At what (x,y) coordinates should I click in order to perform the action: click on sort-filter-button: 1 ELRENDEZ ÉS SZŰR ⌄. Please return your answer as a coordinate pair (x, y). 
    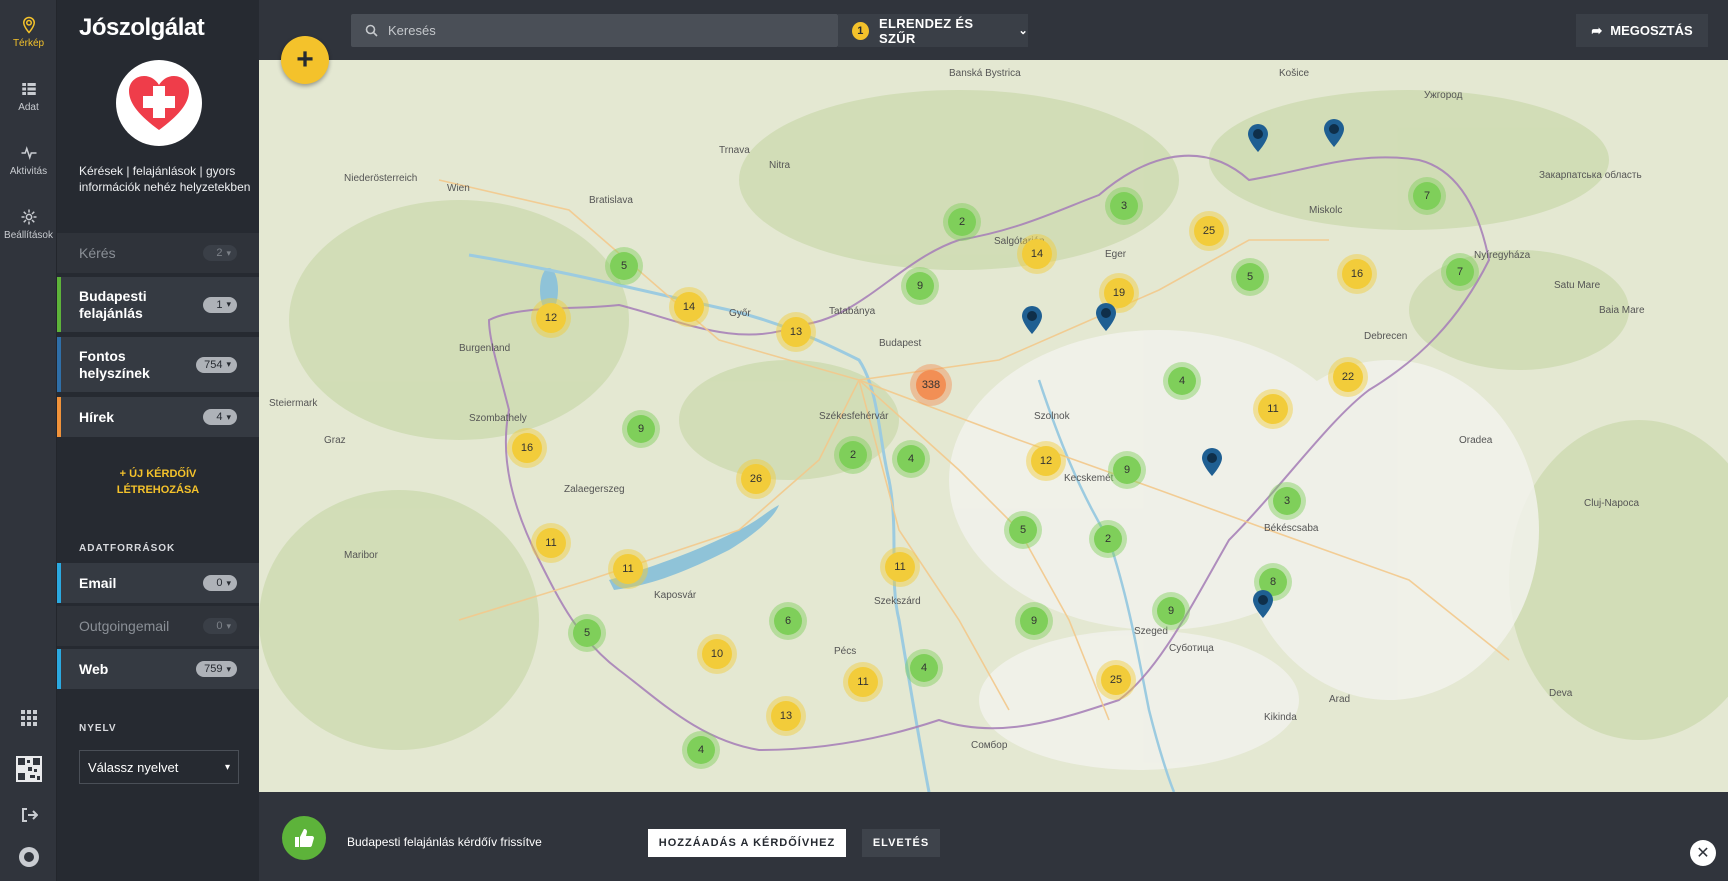
    Looking at the image, I should click on (933, 30).